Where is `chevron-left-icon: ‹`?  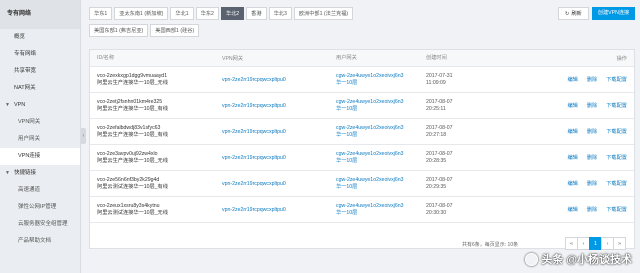 chevron-left-icon: ‹ is located at coordinates (83, 136).